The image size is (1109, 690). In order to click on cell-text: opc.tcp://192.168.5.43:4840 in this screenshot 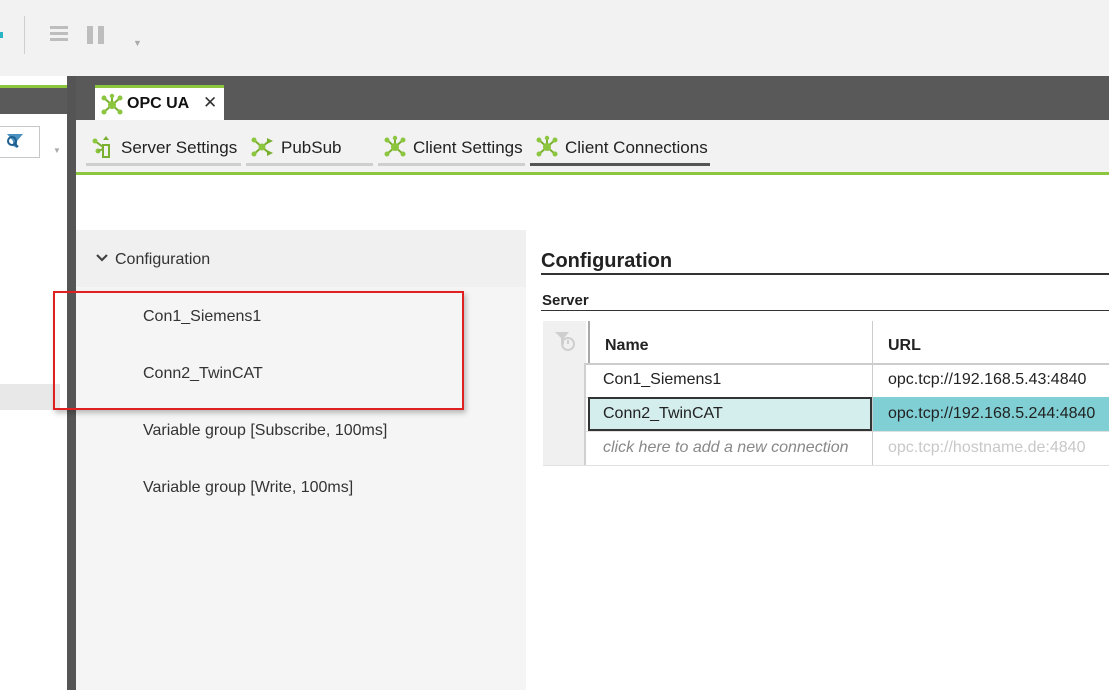, I will do `click(987, 379)`.